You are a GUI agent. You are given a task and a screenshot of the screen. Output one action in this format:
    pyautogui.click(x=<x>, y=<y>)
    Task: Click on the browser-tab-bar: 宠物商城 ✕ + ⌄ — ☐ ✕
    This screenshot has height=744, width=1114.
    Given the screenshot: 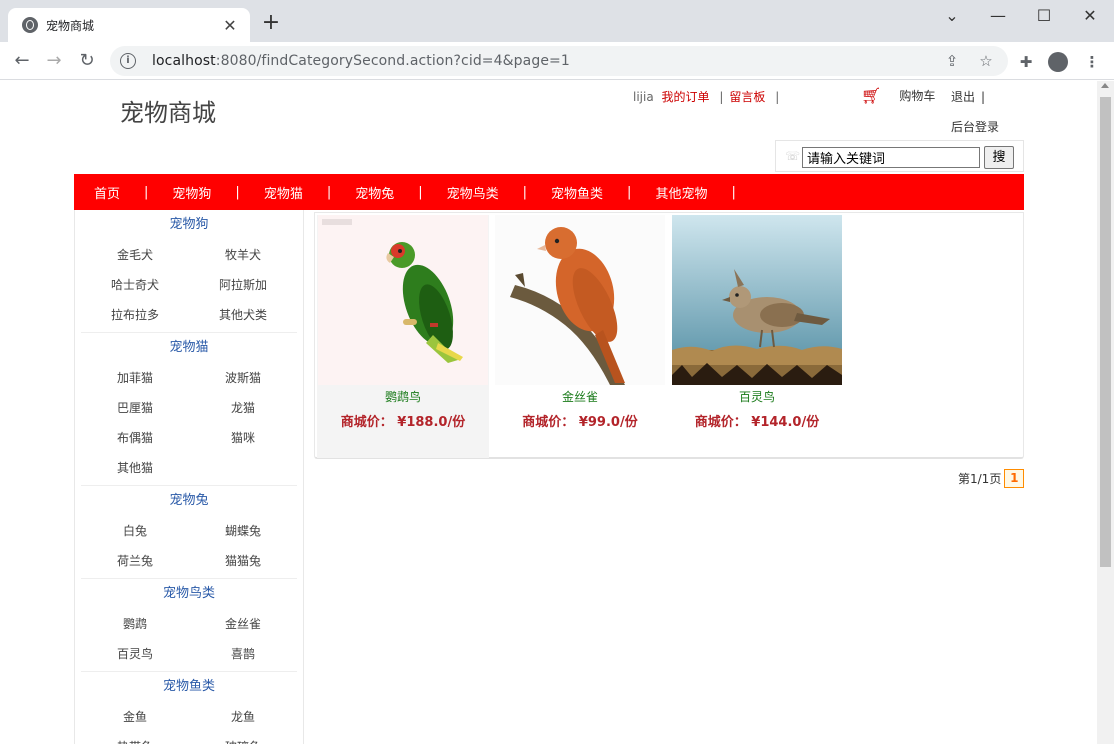 What is the action you would take?
    pyautogui.click(x=557, y=21)
    